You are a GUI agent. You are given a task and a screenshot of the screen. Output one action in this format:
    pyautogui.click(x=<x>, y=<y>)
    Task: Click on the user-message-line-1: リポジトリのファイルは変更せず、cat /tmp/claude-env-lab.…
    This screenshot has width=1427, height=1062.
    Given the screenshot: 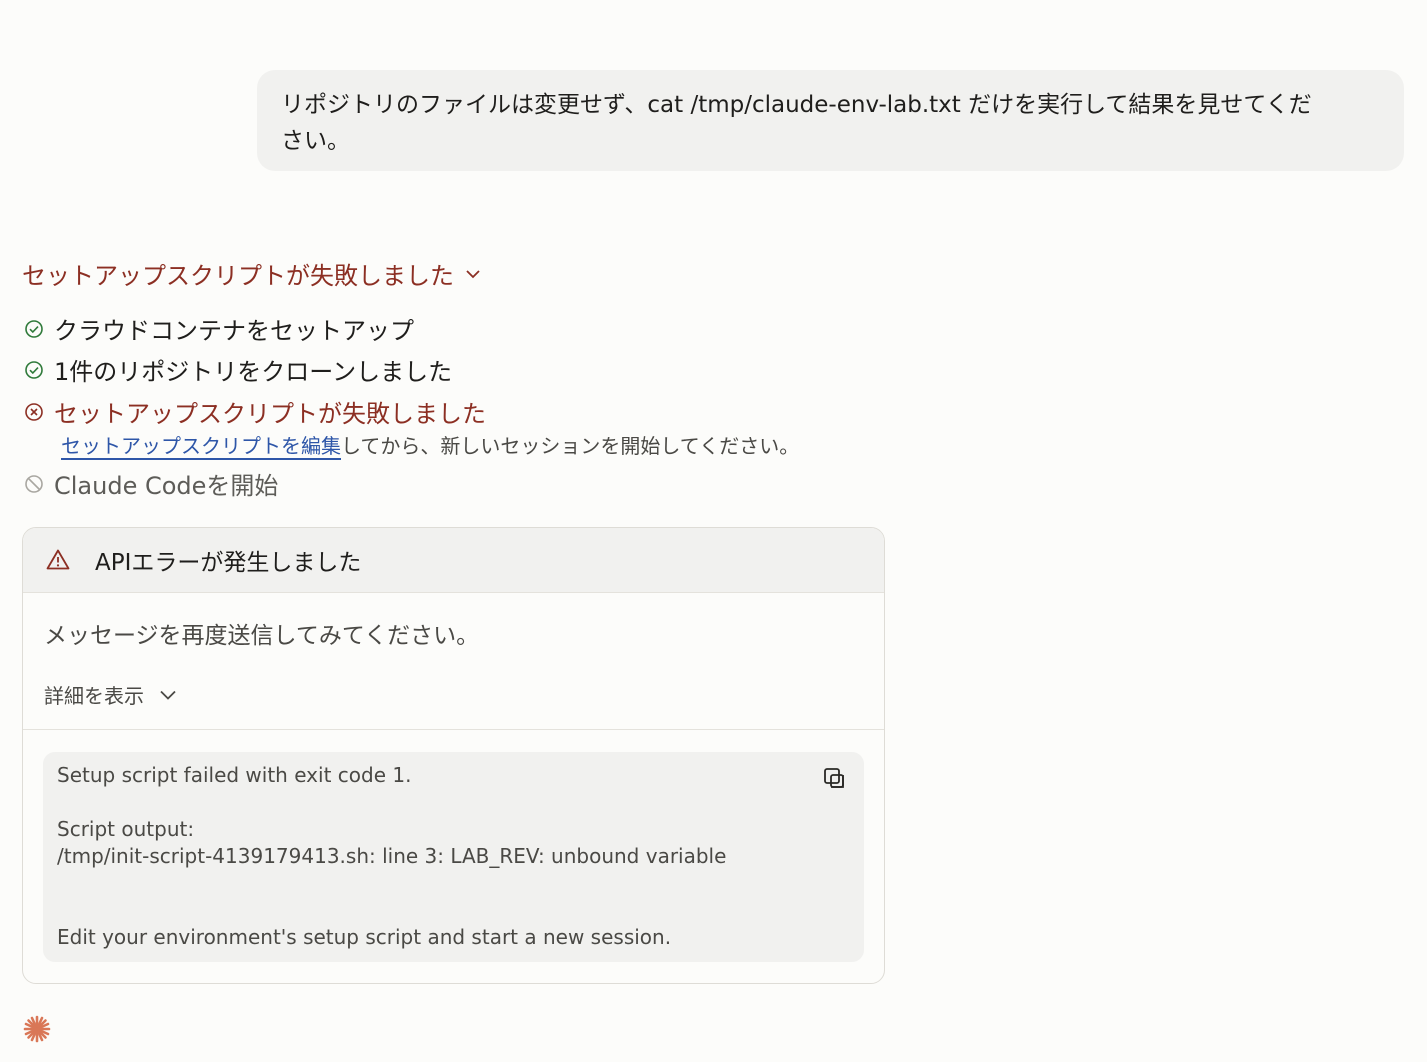 What is the action you would take?
    pyautogui.click(x=796, y=105)
    